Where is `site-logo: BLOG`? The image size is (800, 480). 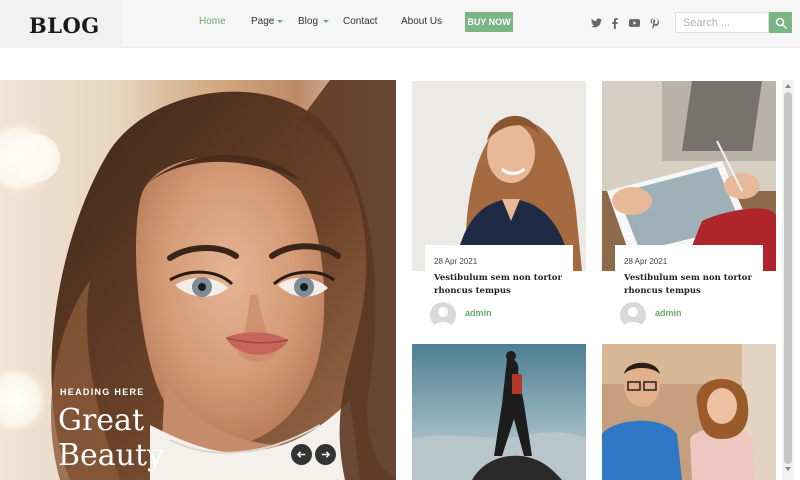 site-logo: BLOG is located at coordinates (64, 25).